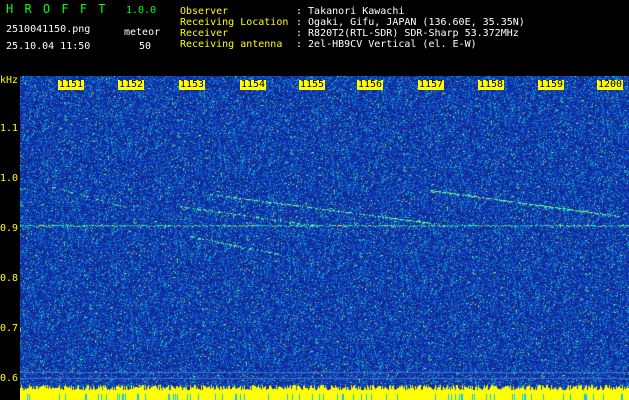  What do you see at coordinates (9, 328) in the screenshot?
I see `y-tick-label: 0.7` at bounding box center [9, 328].